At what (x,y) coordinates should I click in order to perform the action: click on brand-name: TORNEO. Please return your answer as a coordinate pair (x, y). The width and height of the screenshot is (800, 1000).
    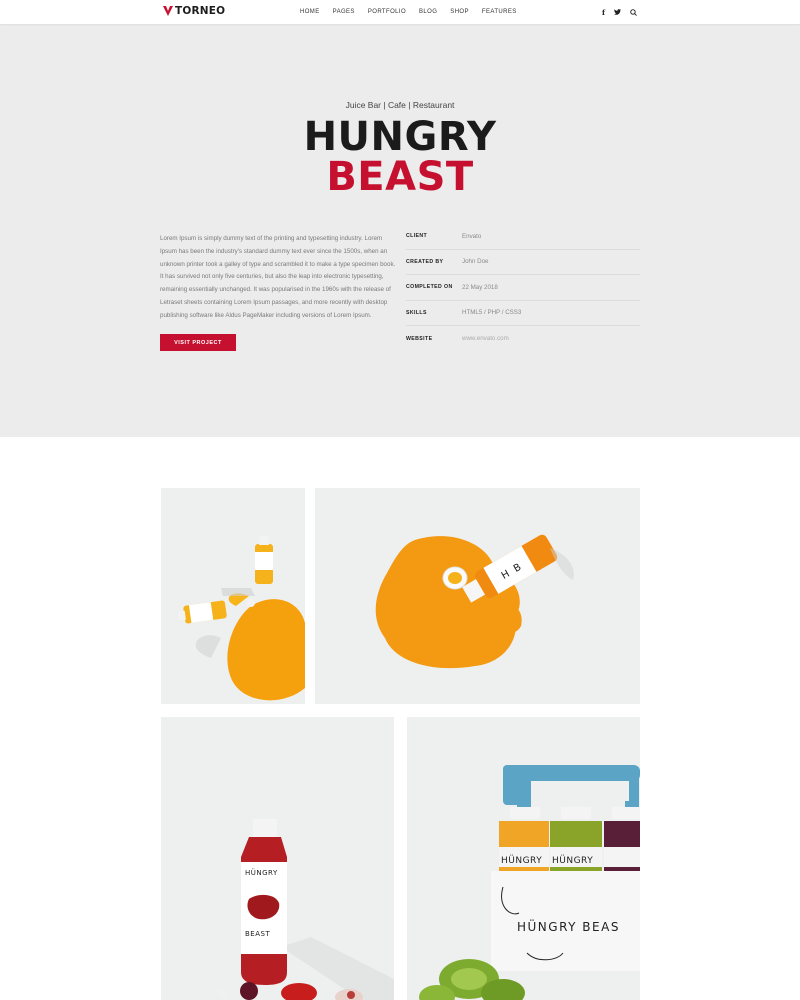
    Looking at the image, I should click on (200, 11).